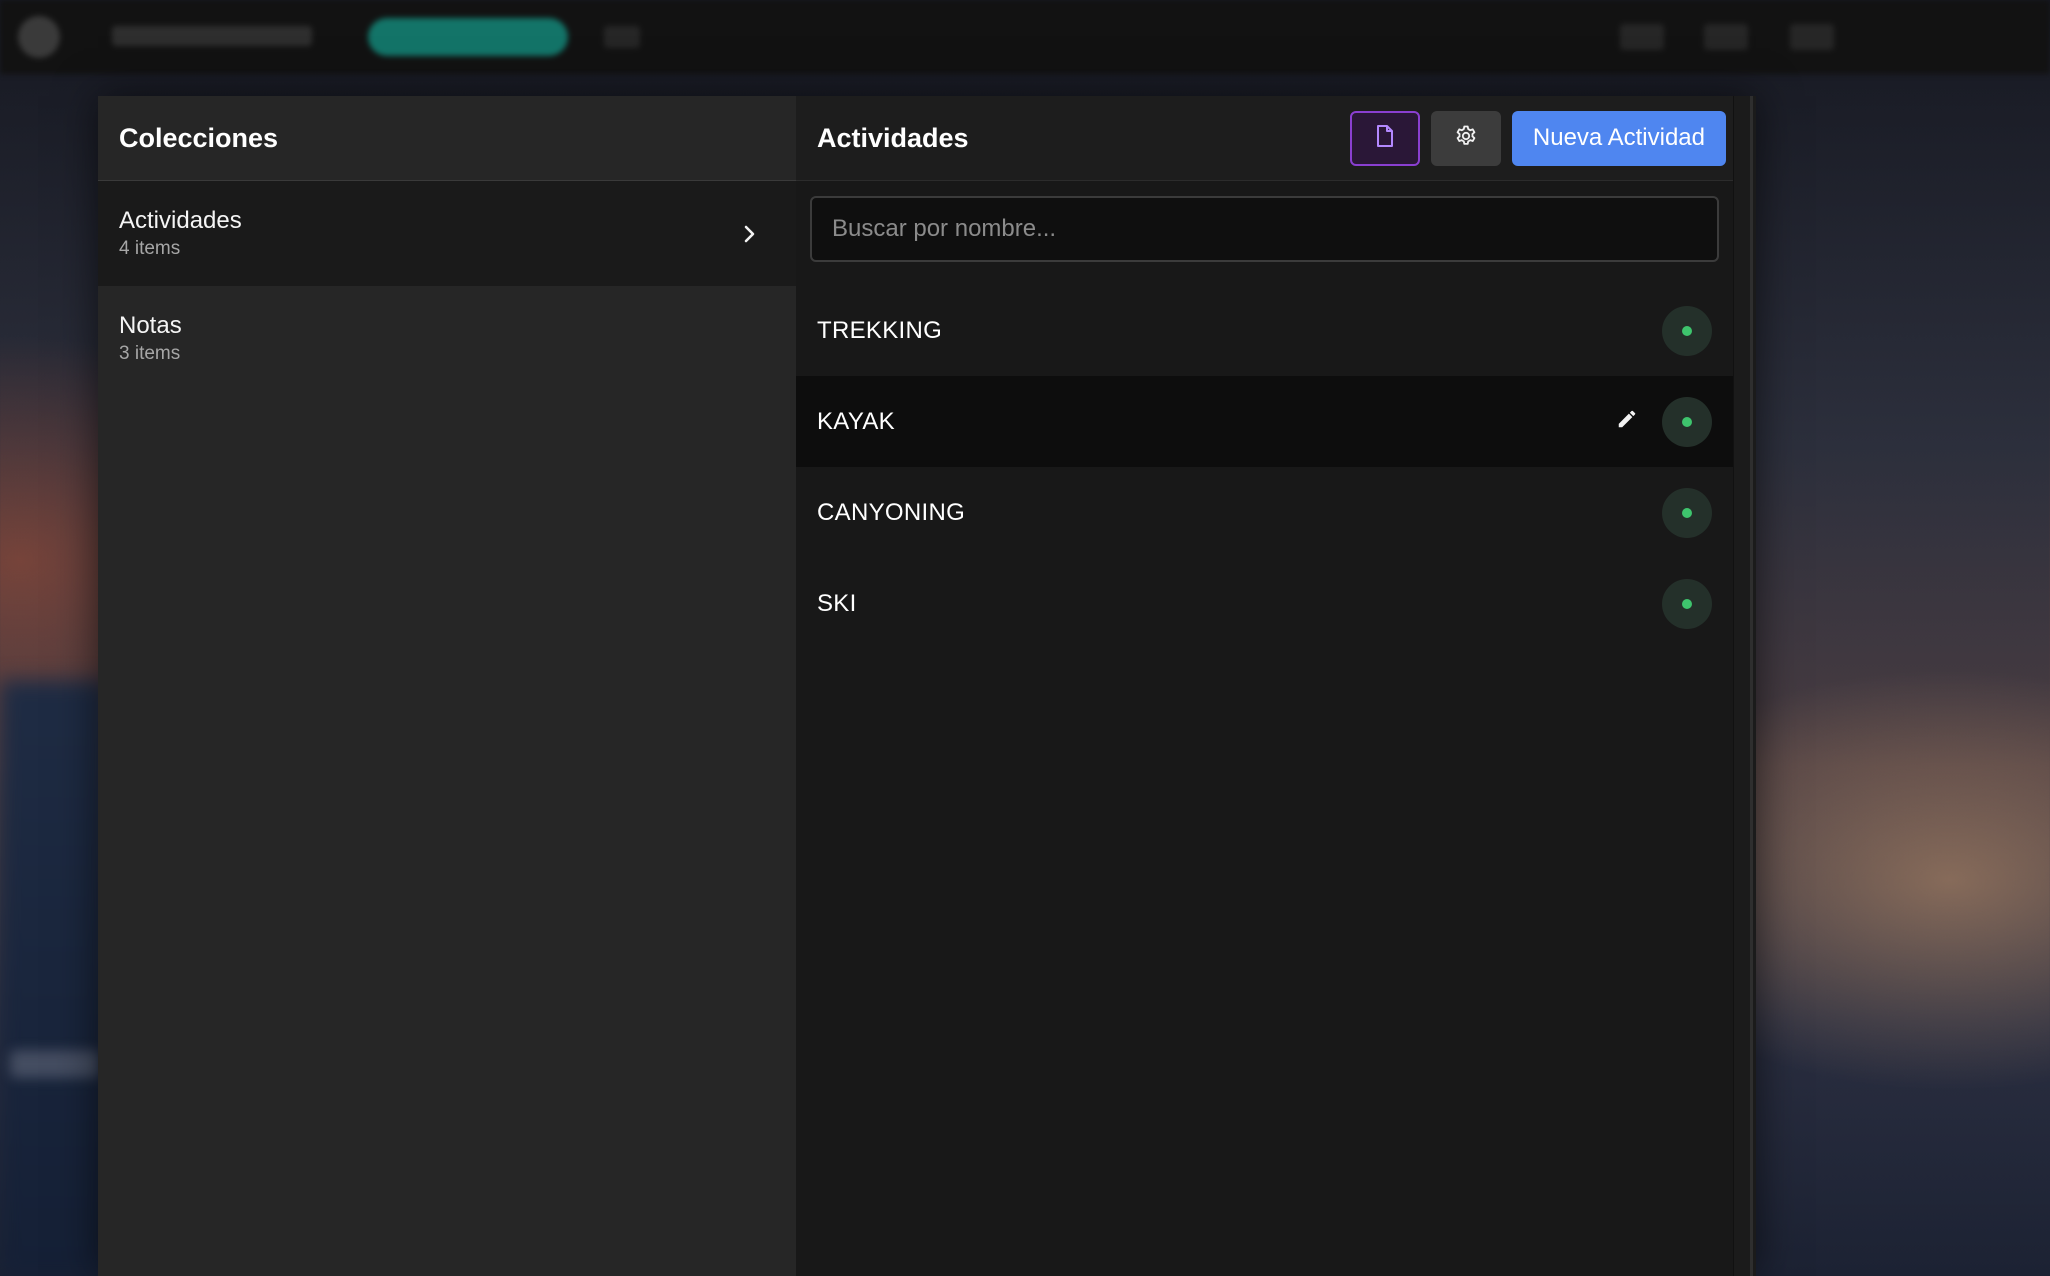 Image resolution: width=2050 pixels, height=1276 pixels. I want to click on search-container, so click(1264, 229).